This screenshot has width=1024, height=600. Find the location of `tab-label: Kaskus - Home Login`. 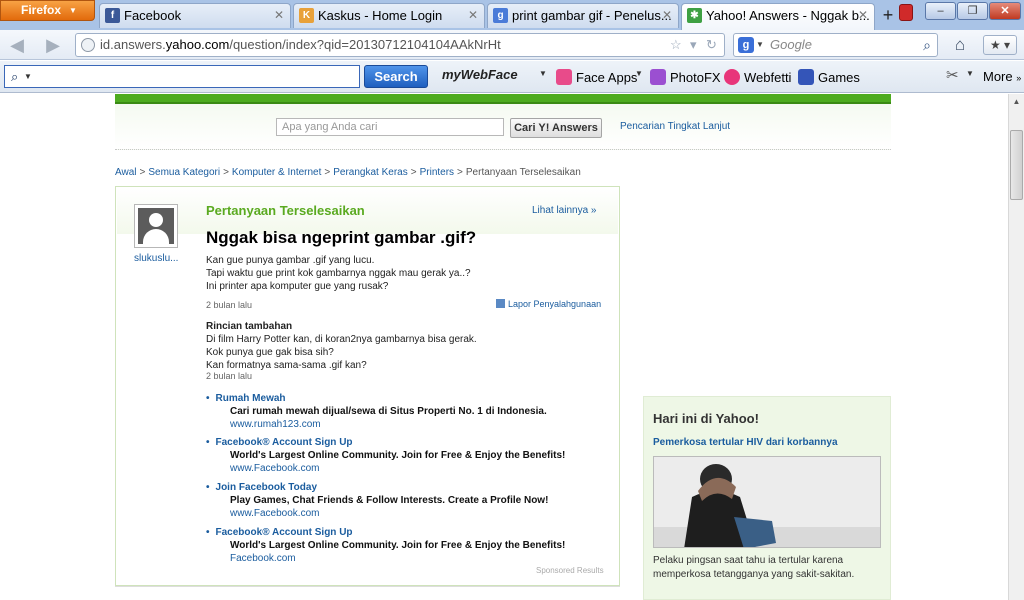

tab-label: Kaskus - Home Login is located at coordinates (380, 15).